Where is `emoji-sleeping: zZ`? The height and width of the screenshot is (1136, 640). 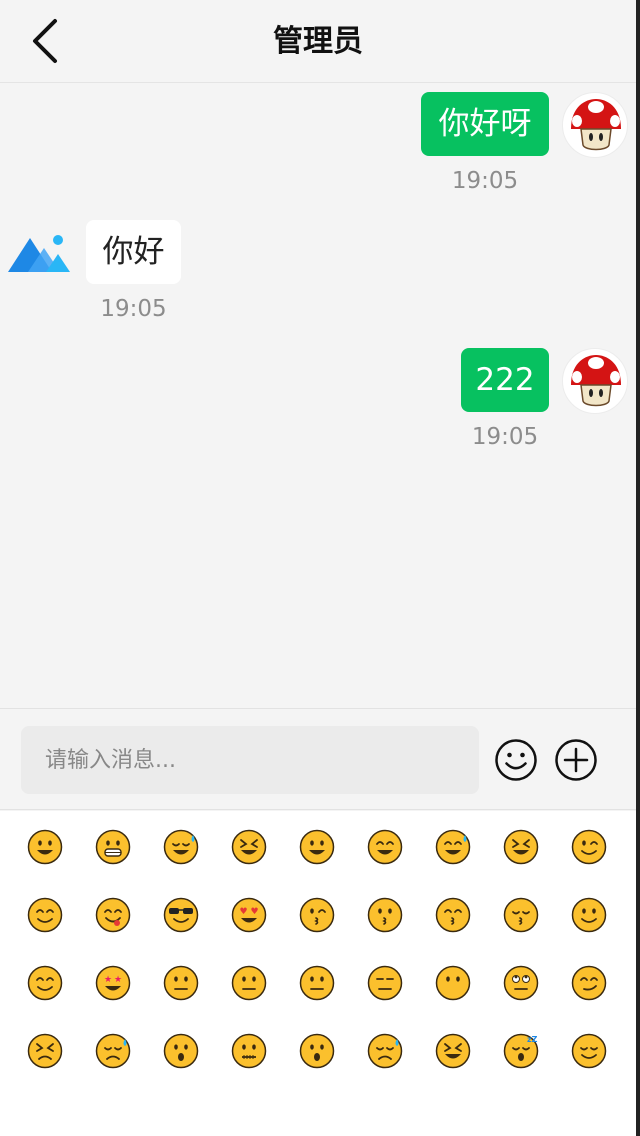
emoji-sleeping: zZ is located at coordinates (521, 1051).